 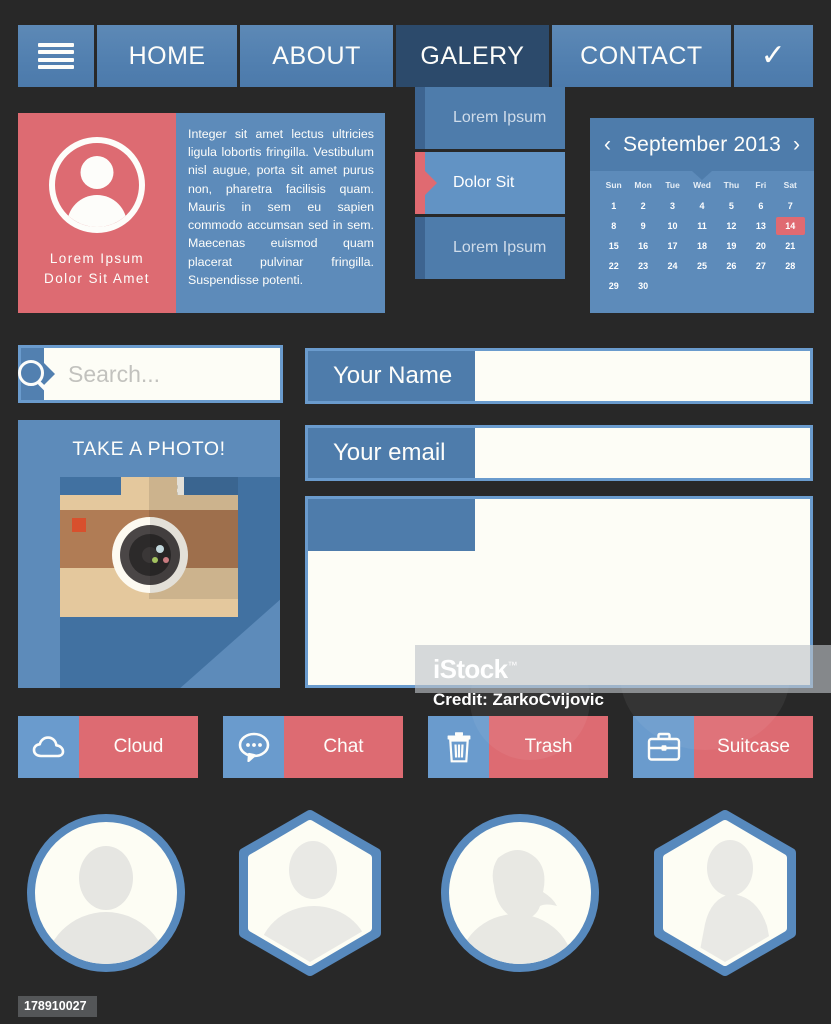 What do you see at coordinates (391, 453) in the screenshot?
I see `your-email-label: Your email` at bounding box center [391, 453].